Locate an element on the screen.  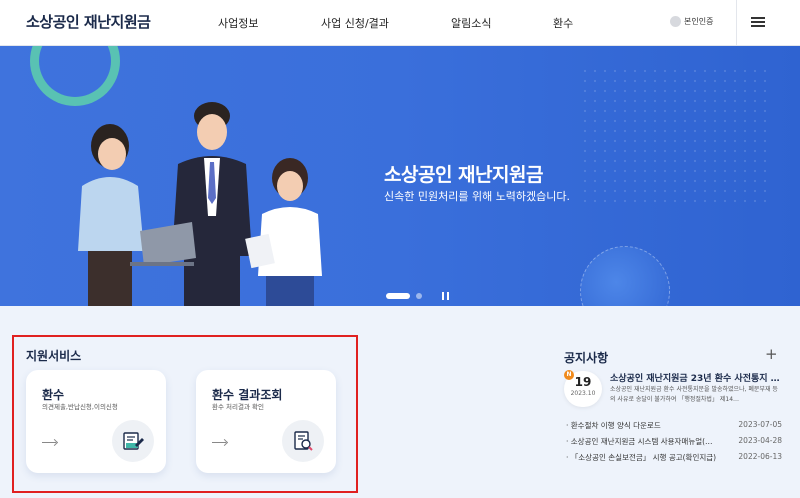
date-year-month: 2023.10 is located at coordinates (583, 393).